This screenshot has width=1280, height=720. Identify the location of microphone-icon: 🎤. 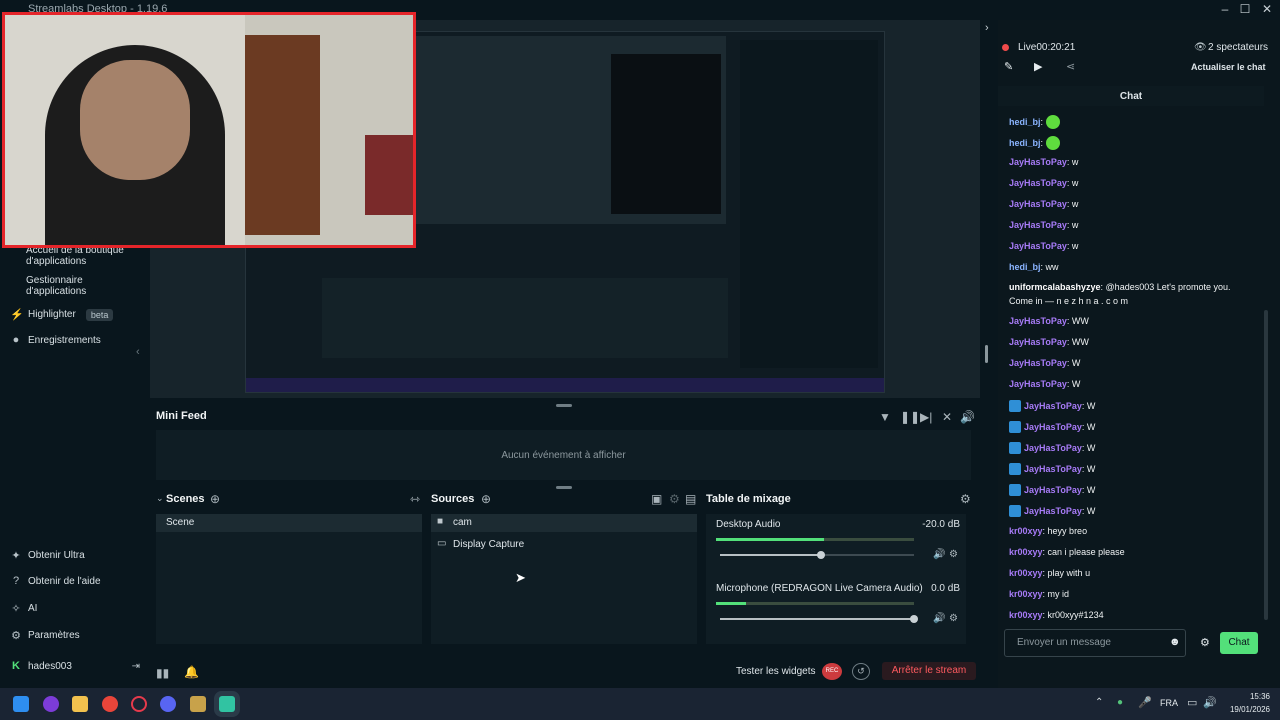
(1145, 702).